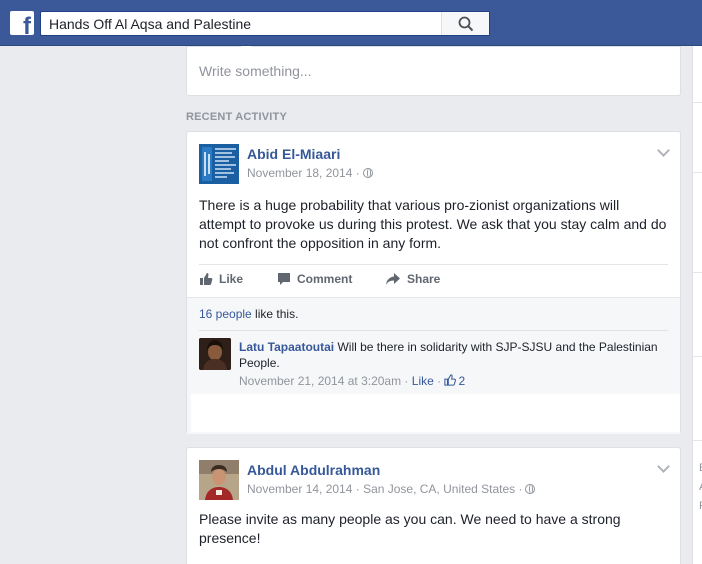  I want to click on comment-input, so click(435, 413).